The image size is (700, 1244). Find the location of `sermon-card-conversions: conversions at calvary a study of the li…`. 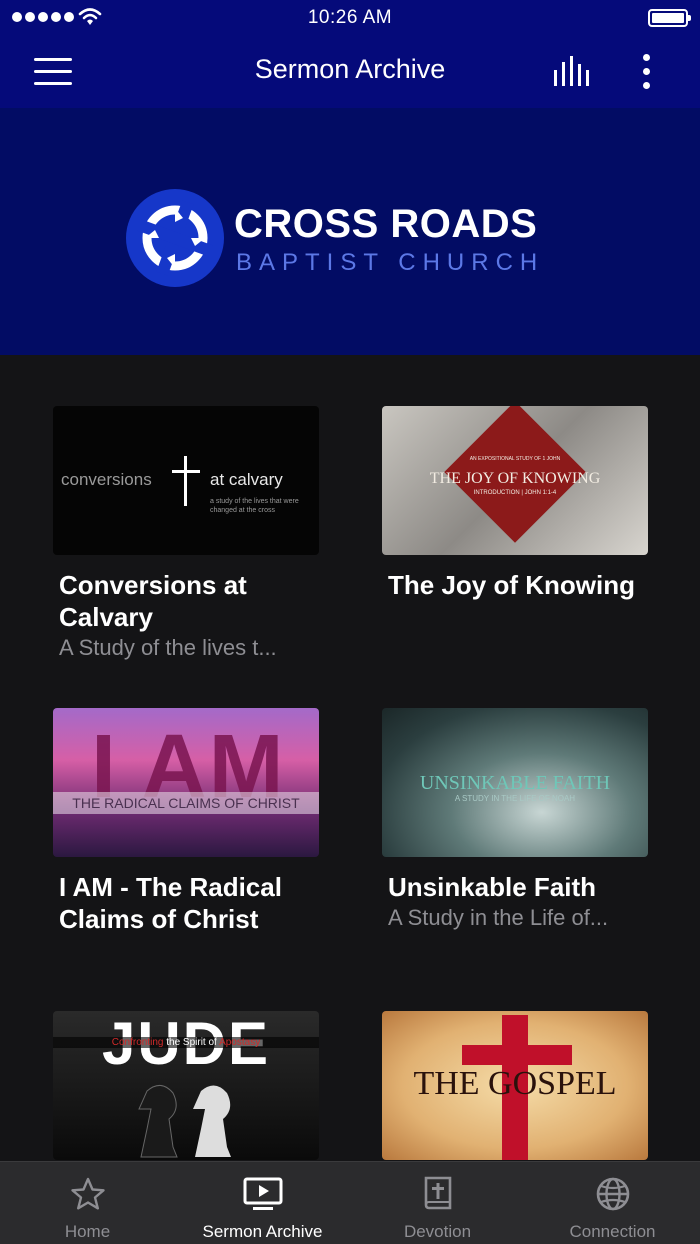

sermon-card-conversions: conversions at calvary a study of the li… is located at coordinates (186, 534).